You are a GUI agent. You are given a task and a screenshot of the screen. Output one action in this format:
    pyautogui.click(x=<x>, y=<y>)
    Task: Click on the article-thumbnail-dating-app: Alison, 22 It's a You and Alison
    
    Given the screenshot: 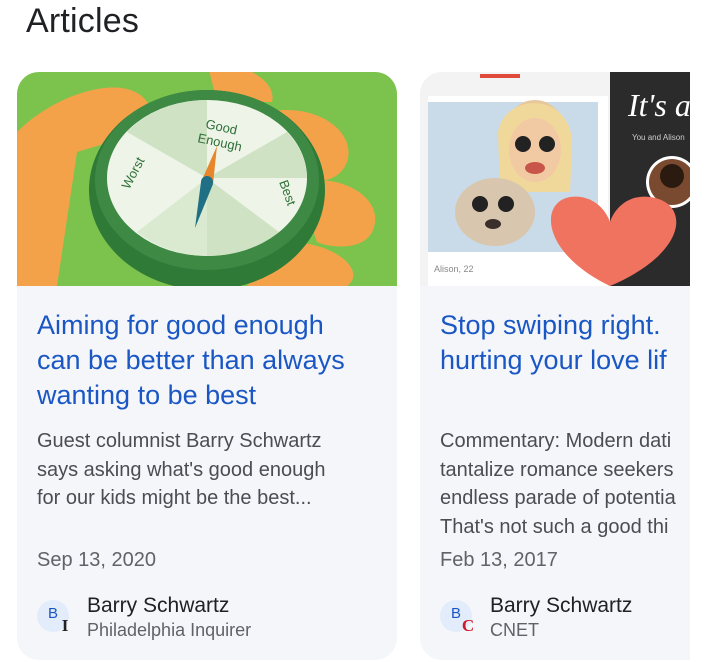 What is the action you would take?
    pyautogui.click(x=555, y=179)
    